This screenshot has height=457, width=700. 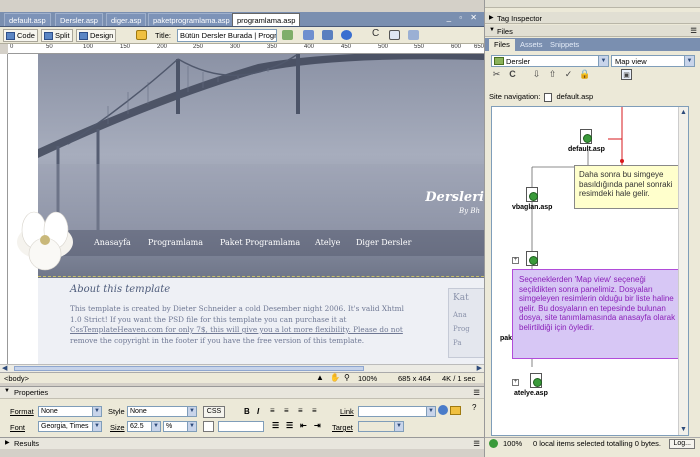 I want to click on scroll-left-icon: ◀, so click(x=4, y=368).